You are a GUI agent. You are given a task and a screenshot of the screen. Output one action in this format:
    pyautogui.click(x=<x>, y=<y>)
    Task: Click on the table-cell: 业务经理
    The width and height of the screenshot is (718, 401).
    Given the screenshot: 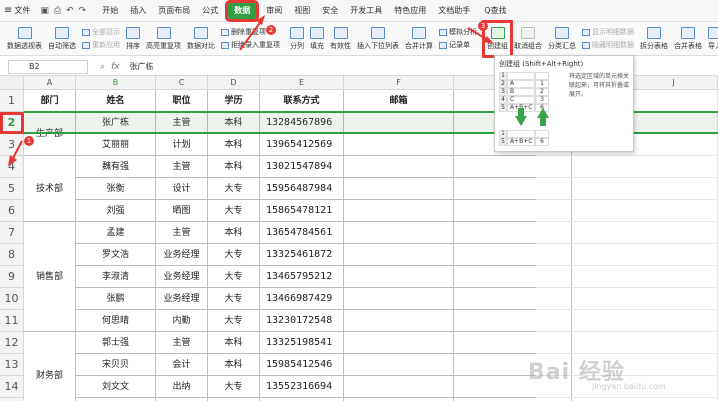 What is the action you would take?
    pyautogui.click(x=182, y=277)
    